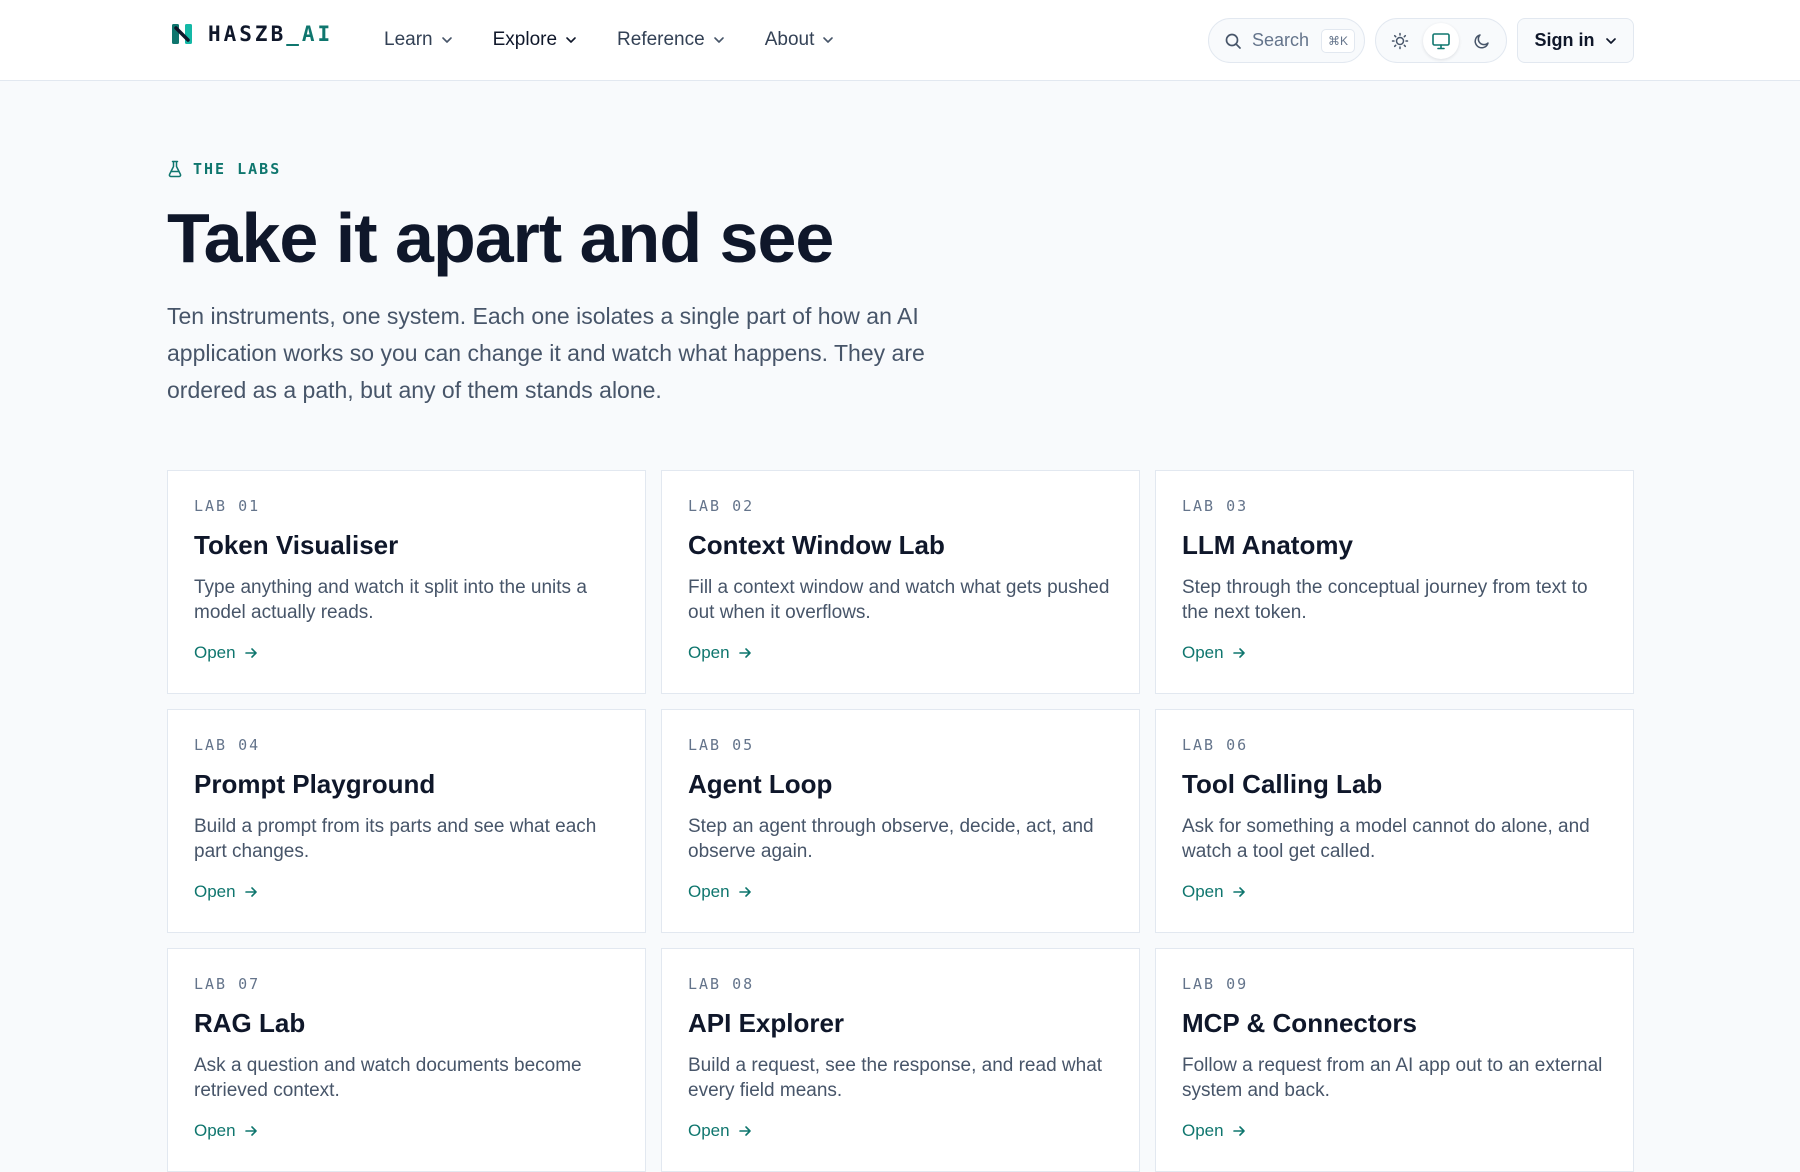 The width and height of the screenshot is (1800, 1172). I want to click on lab-title: MCP & Connectors, so click(1299, 1023).